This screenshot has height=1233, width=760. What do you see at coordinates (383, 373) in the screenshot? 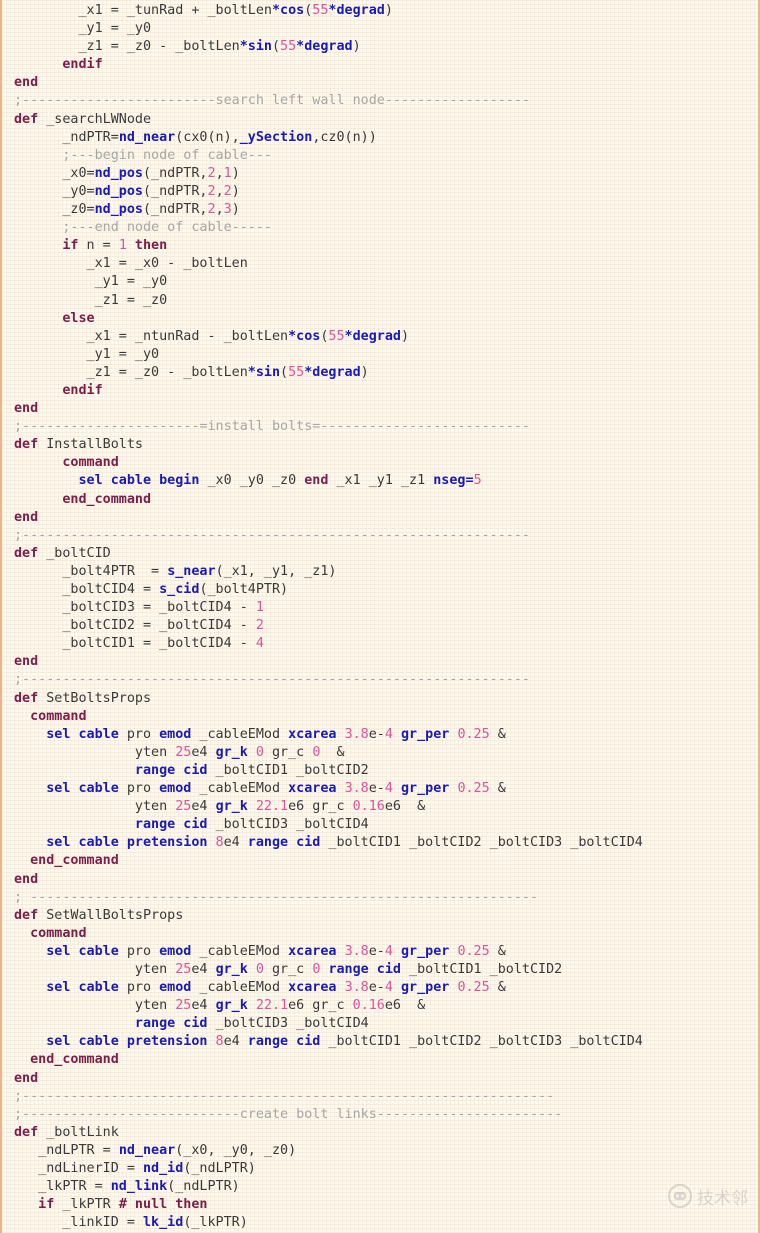
I see `code-line: _z1 = _z0 - _boltLen*sin(55*degrad)` at bounding box center [383, 373].